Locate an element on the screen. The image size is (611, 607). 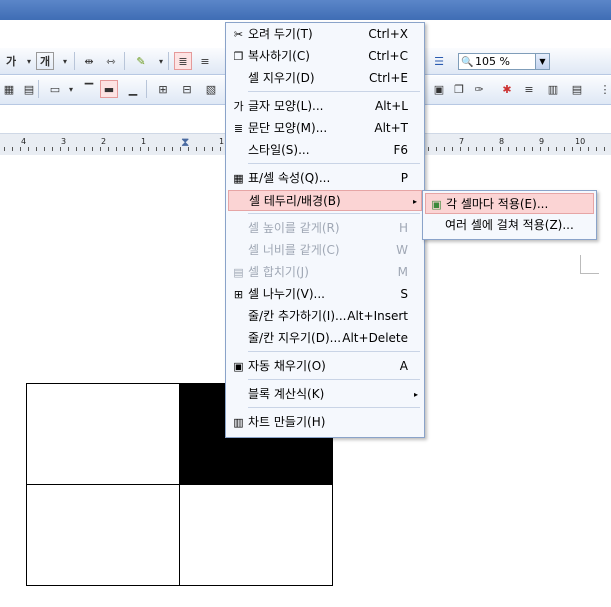
spacing-icon: ⇹ is located at coordinates (89, 61).